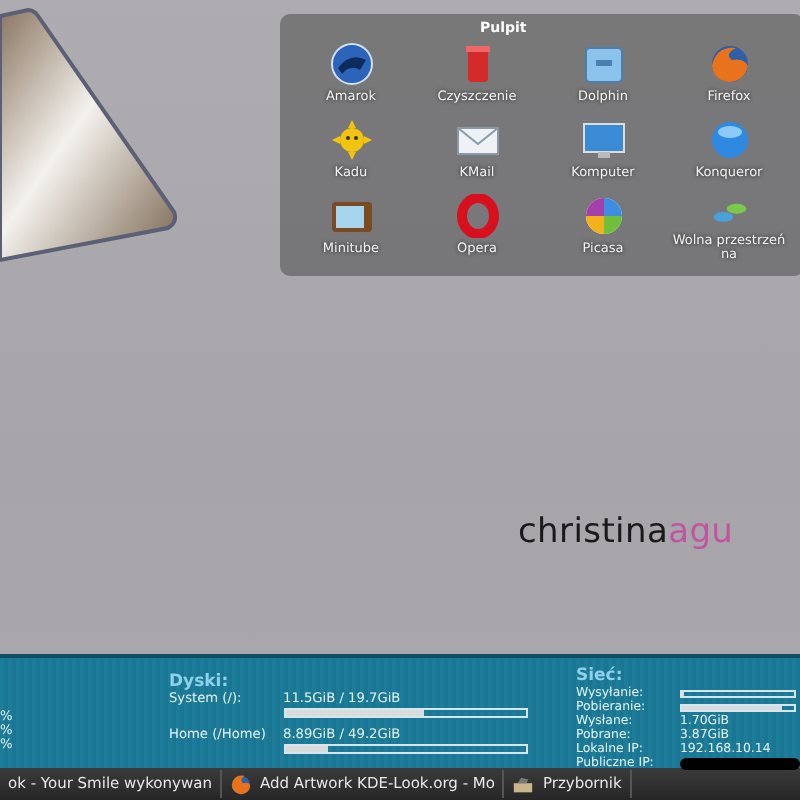  I want to click on toolbox-icon, so click(523, 784).